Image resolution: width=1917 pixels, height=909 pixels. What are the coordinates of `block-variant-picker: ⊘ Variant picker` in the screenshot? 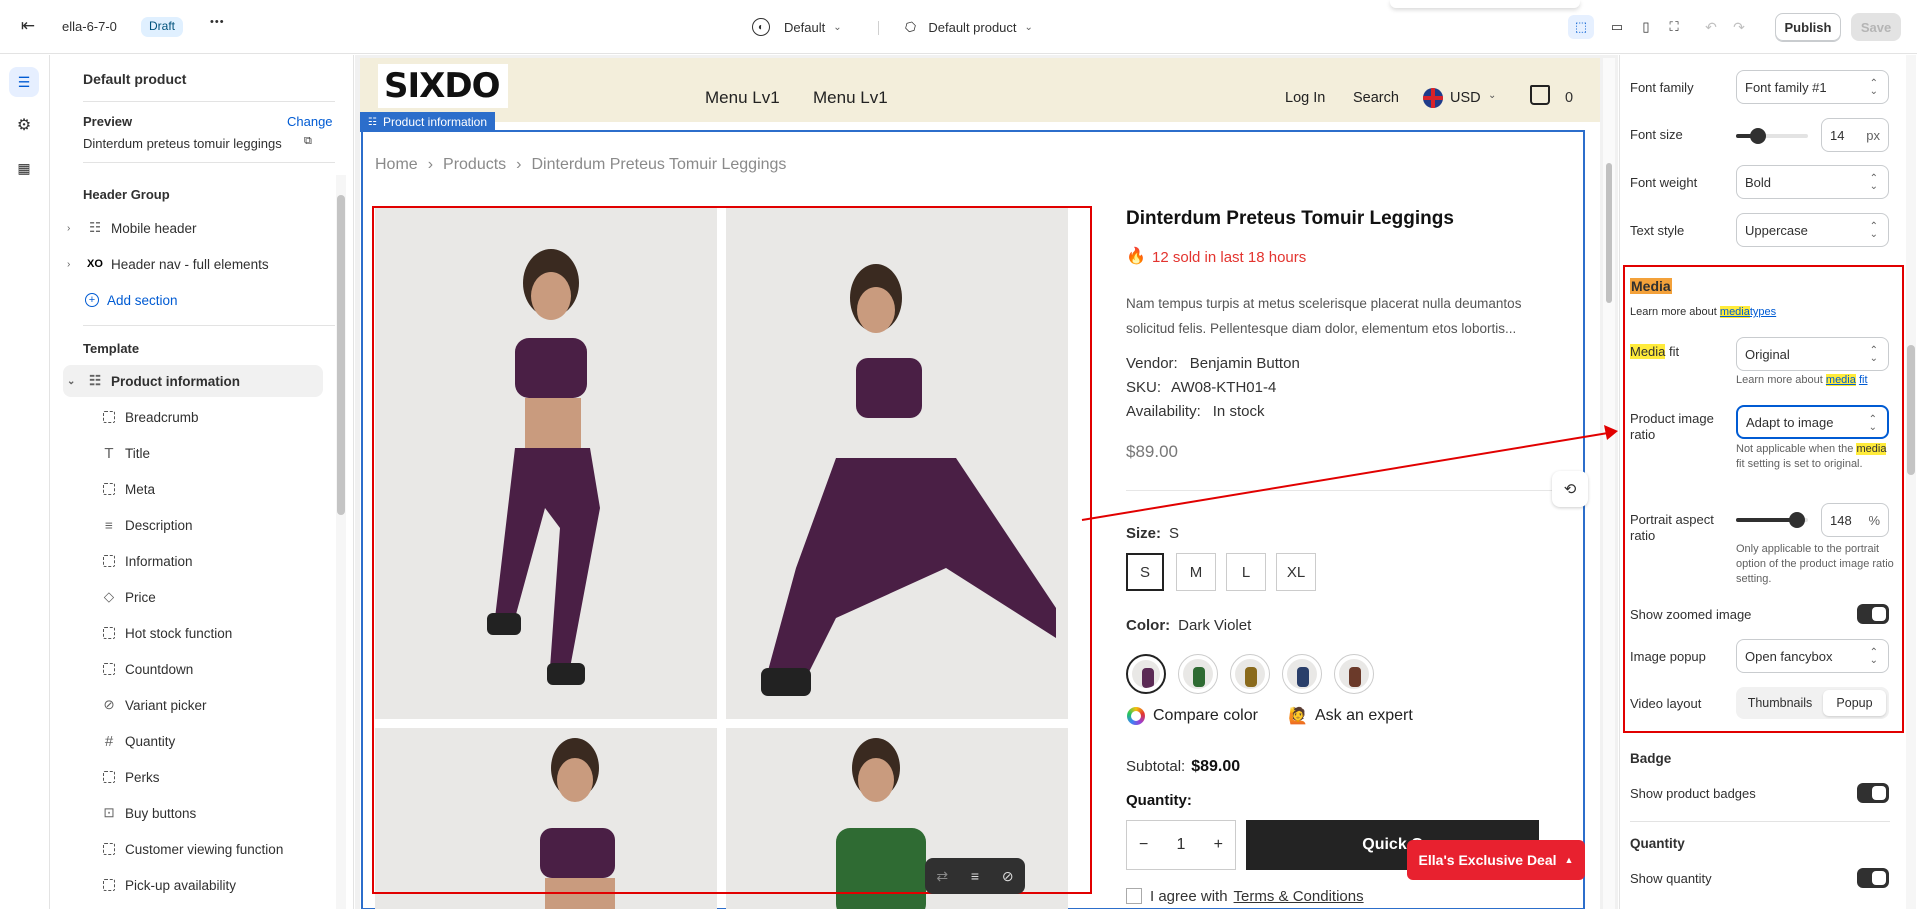 It's located at (236, 705).